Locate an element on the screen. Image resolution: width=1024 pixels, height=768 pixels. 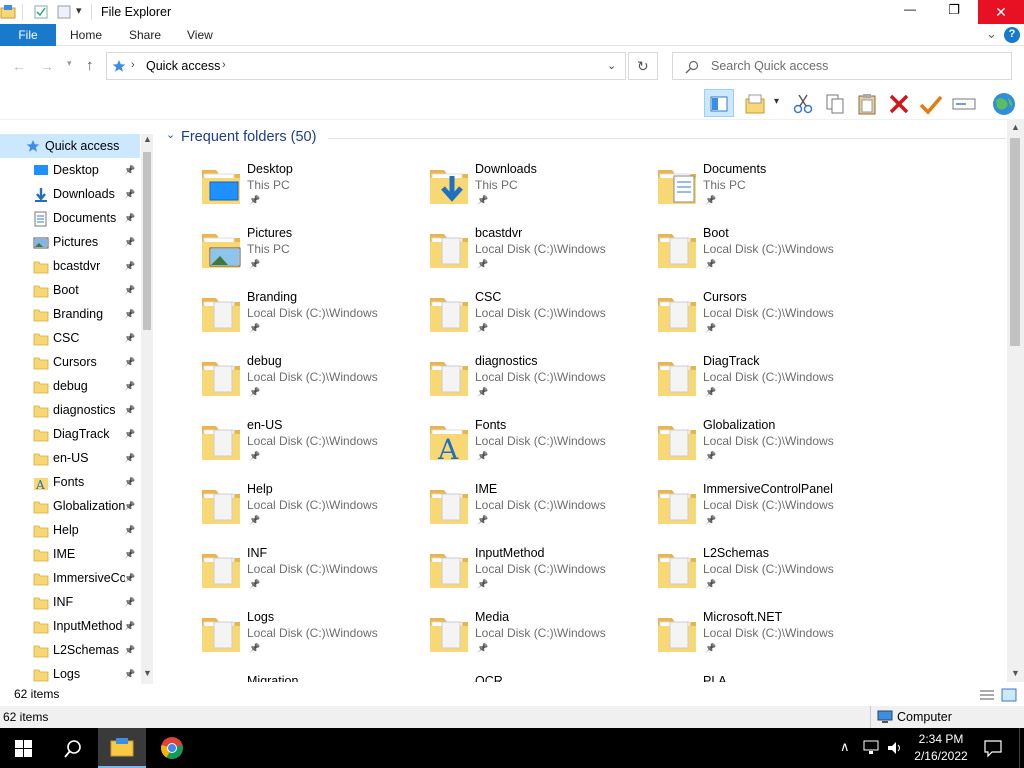
sidebar-item-bcastdvr: bcastdvr 📌 is located at coordinates (70, 266).